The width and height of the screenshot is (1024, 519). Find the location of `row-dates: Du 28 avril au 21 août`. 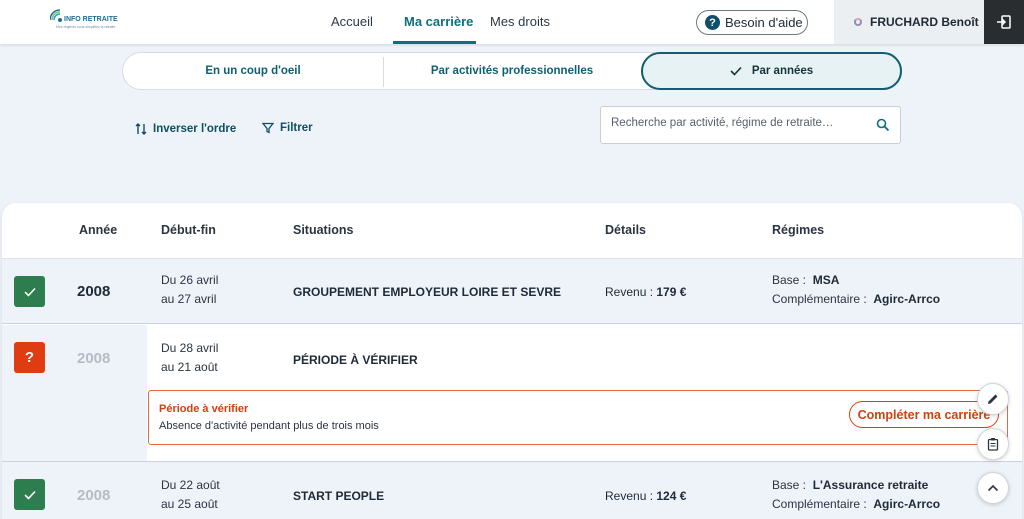

row-dates: Du 28 avril au 21 août is located at coordinates (189, 358).